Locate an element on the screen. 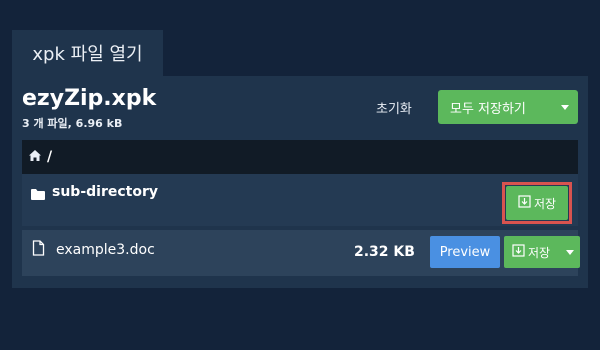 The height and width of the screenshot is (350, 600). list-item-directory: sub-directory is located at coordinates (300, 200).